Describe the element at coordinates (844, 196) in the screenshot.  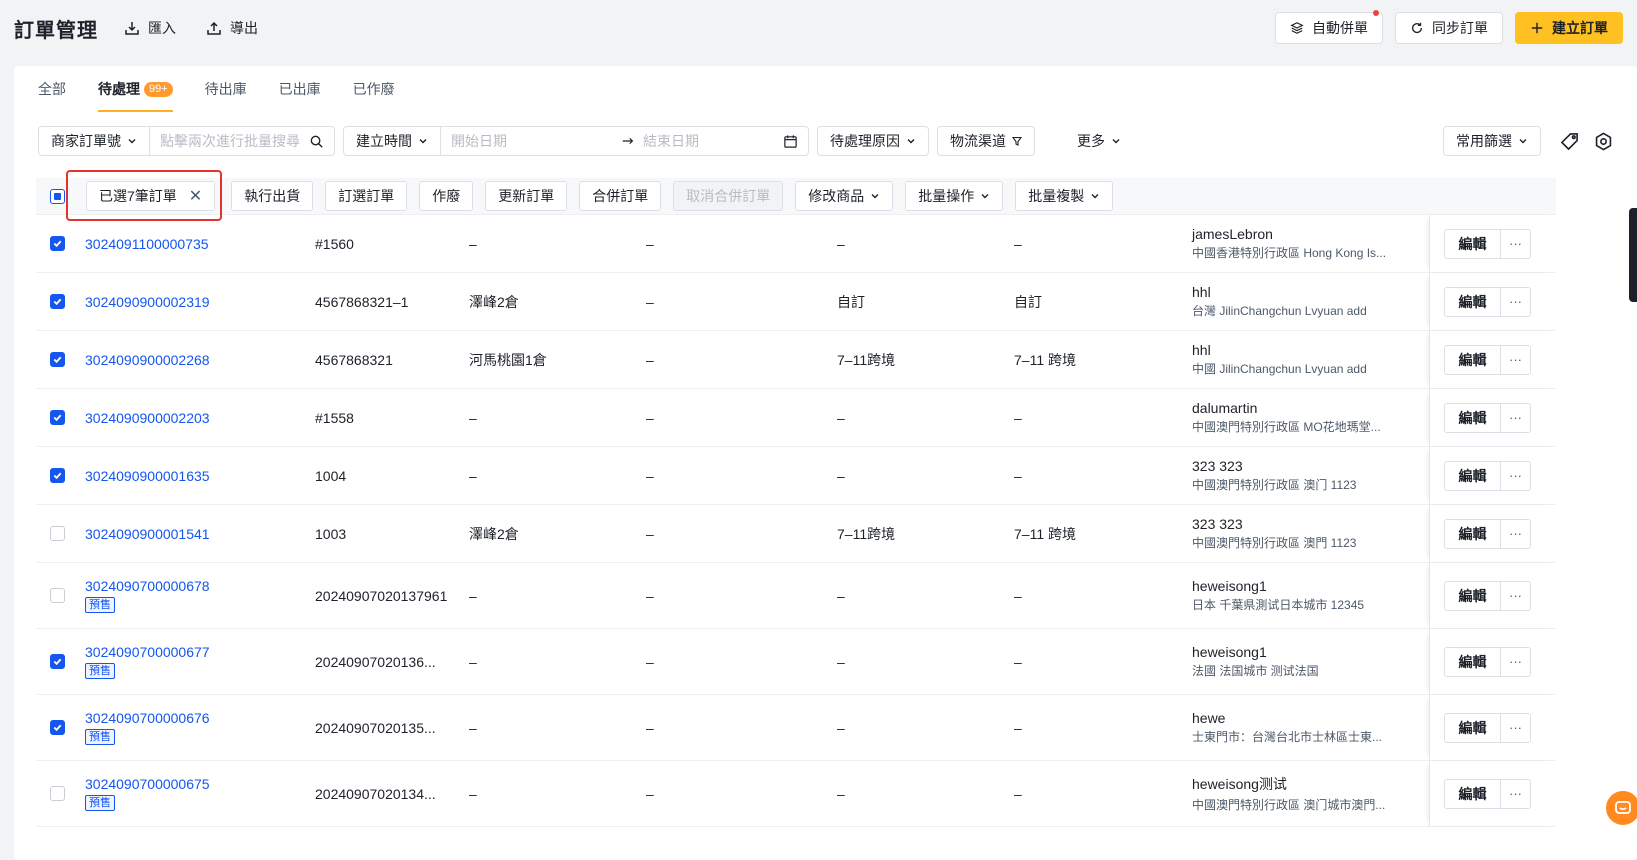
I see `edit-products-button: 修改商品` at that location.